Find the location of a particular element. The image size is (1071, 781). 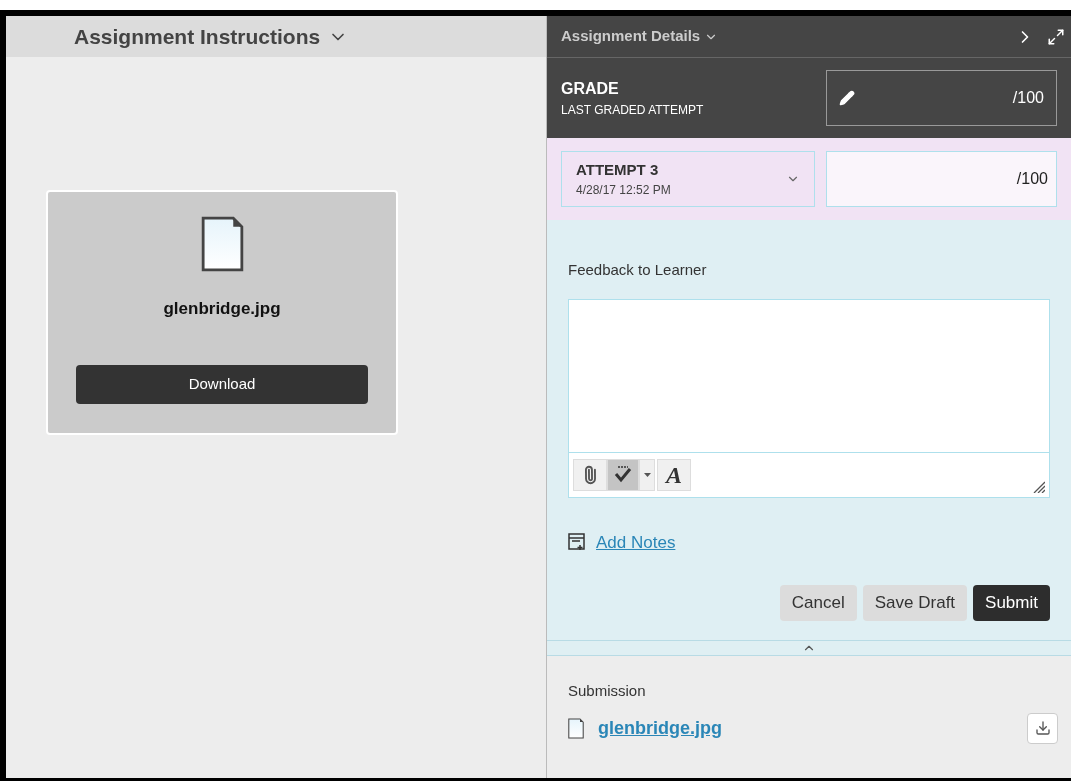

grade-label: GRADE is located at coordinates (590, 89).